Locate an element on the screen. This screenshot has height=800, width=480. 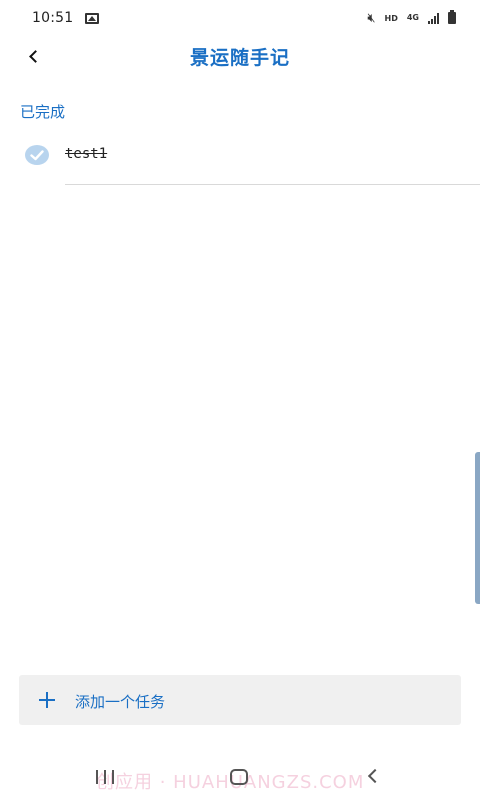
completed-section-header: 已完成 is located at coordinates (43, 112).